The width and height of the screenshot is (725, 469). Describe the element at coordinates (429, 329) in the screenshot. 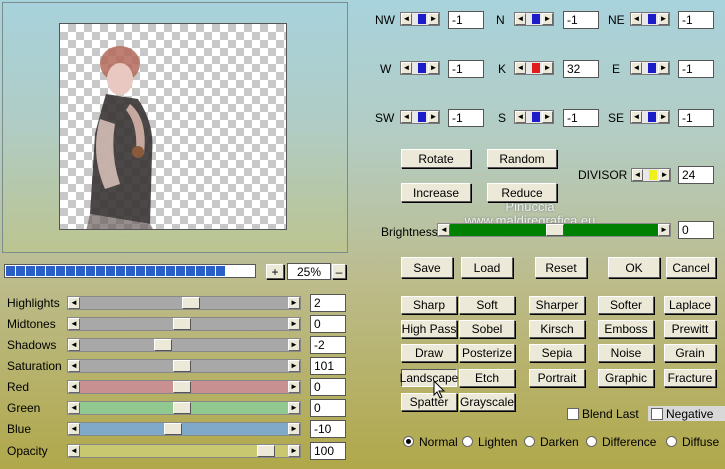

I see `filter-button-high-pass: High Pass` at that location.